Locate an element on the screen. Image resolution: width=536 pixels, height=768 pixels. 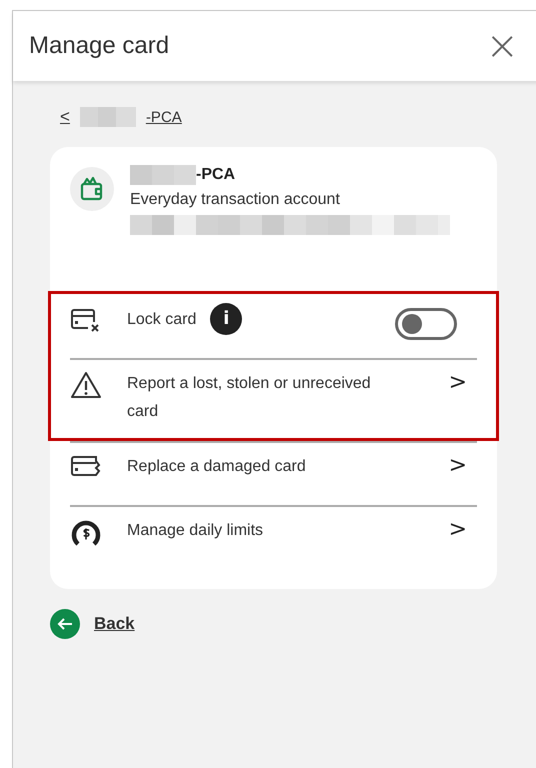
back-link: Back is located at coordinates (114, 624).